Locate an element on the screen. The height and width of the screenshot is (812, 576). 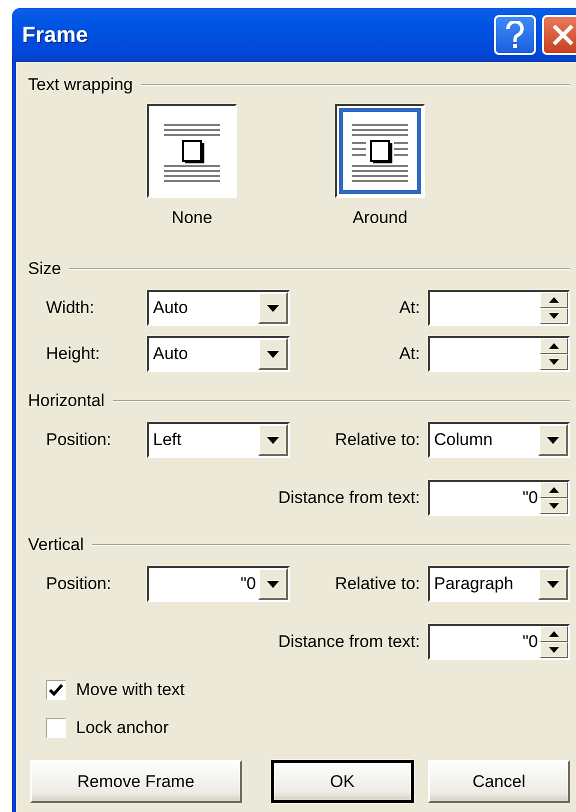
close-button is located at coordinates (559, 35).